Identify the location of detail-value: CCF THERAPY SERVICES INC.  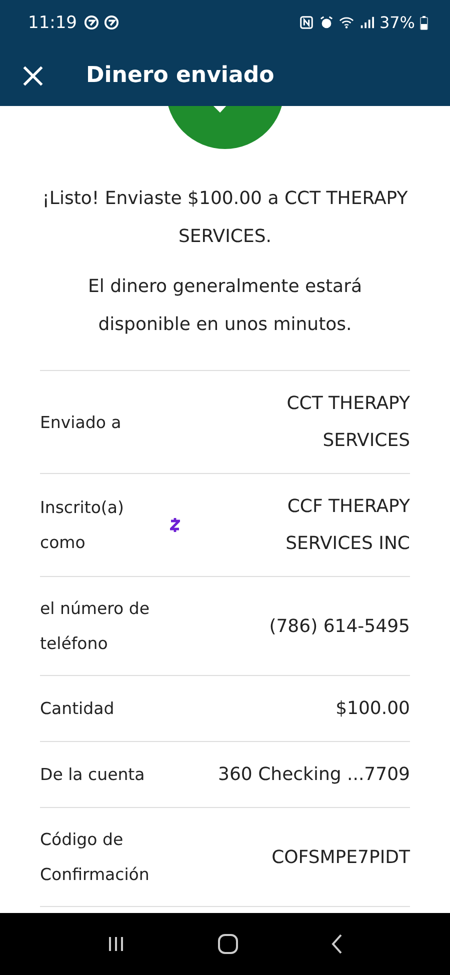
(347, 525).